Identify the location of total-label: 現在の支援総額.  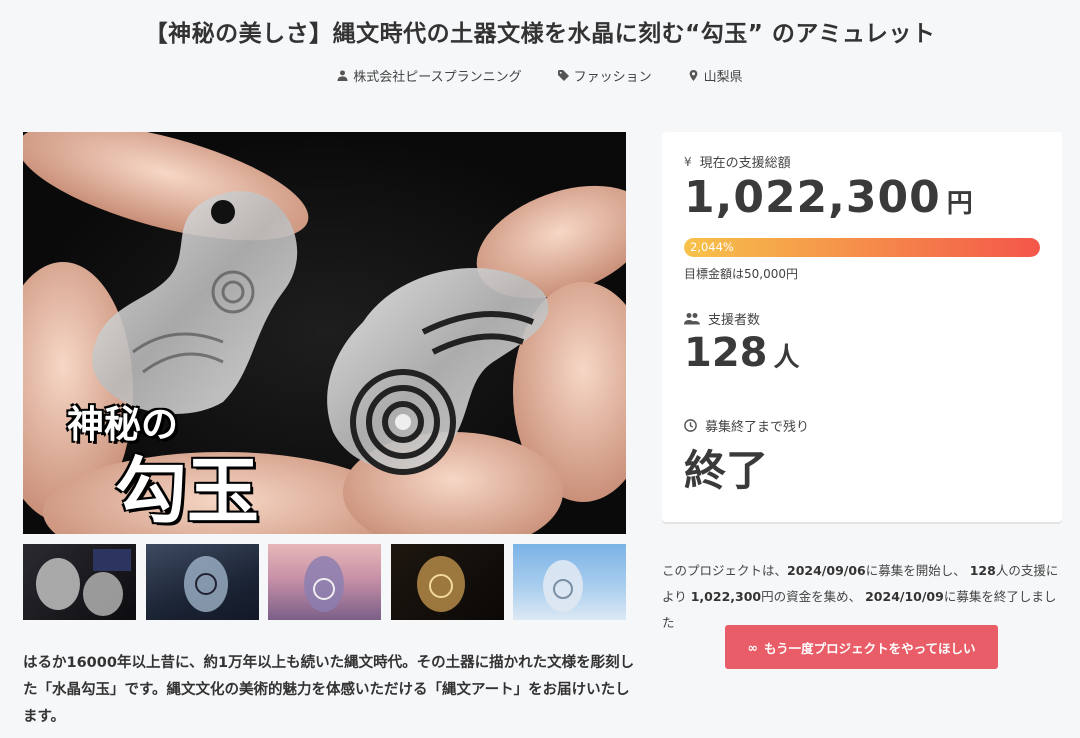
(745, 163).